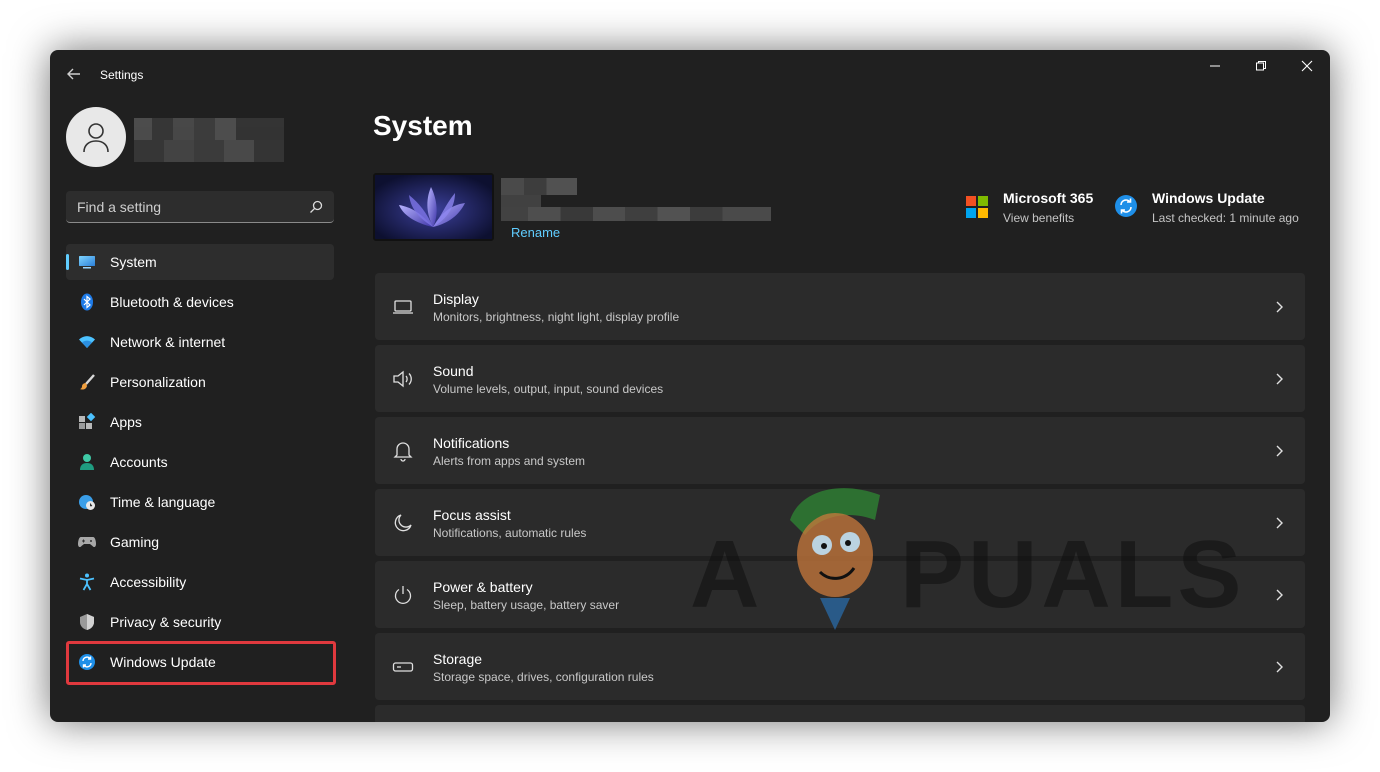 This screenshot has width=1380, height=772. Describe the element at coordinates (133, 262) in the screenshot. I see `sidebar-item-label: System` at that location.